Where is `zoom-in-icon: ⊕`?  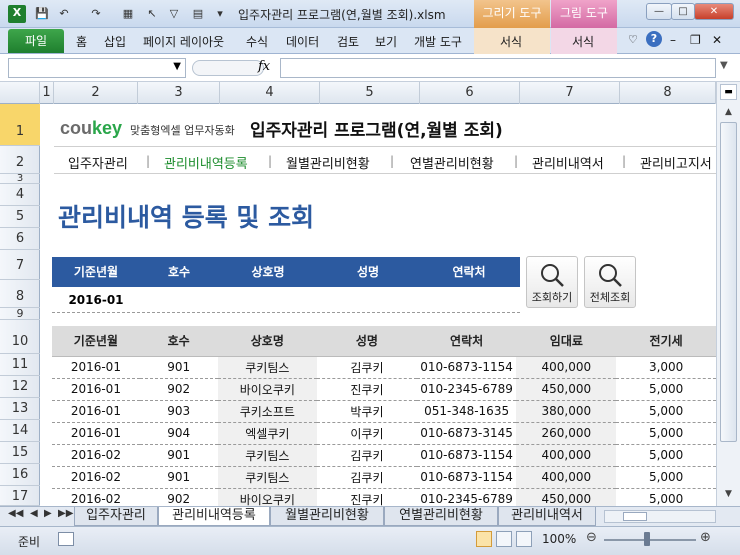 zoom-in-icon: ⊕ is located at coordinates (705, 537).